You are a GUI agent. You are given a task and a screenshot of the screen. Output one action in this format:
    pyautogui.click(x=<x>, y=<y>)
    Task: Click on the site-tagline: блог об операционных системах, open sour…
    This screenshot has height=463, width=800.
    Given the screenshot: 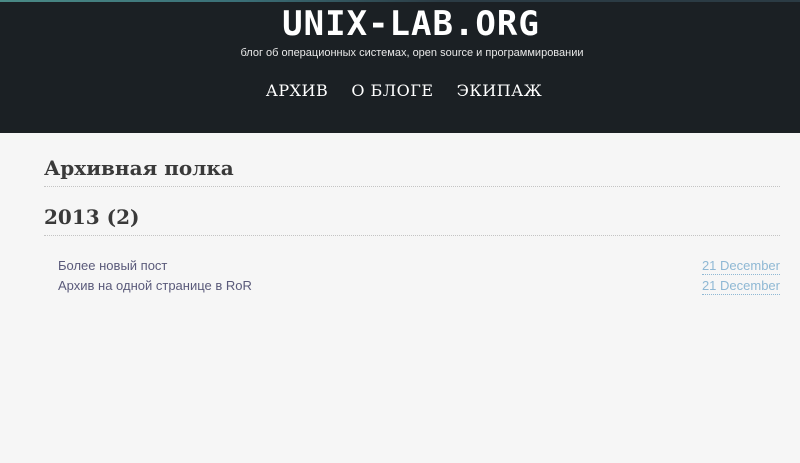 What is the action you would take?
    pyautogui.click(x=412, y=53)
    